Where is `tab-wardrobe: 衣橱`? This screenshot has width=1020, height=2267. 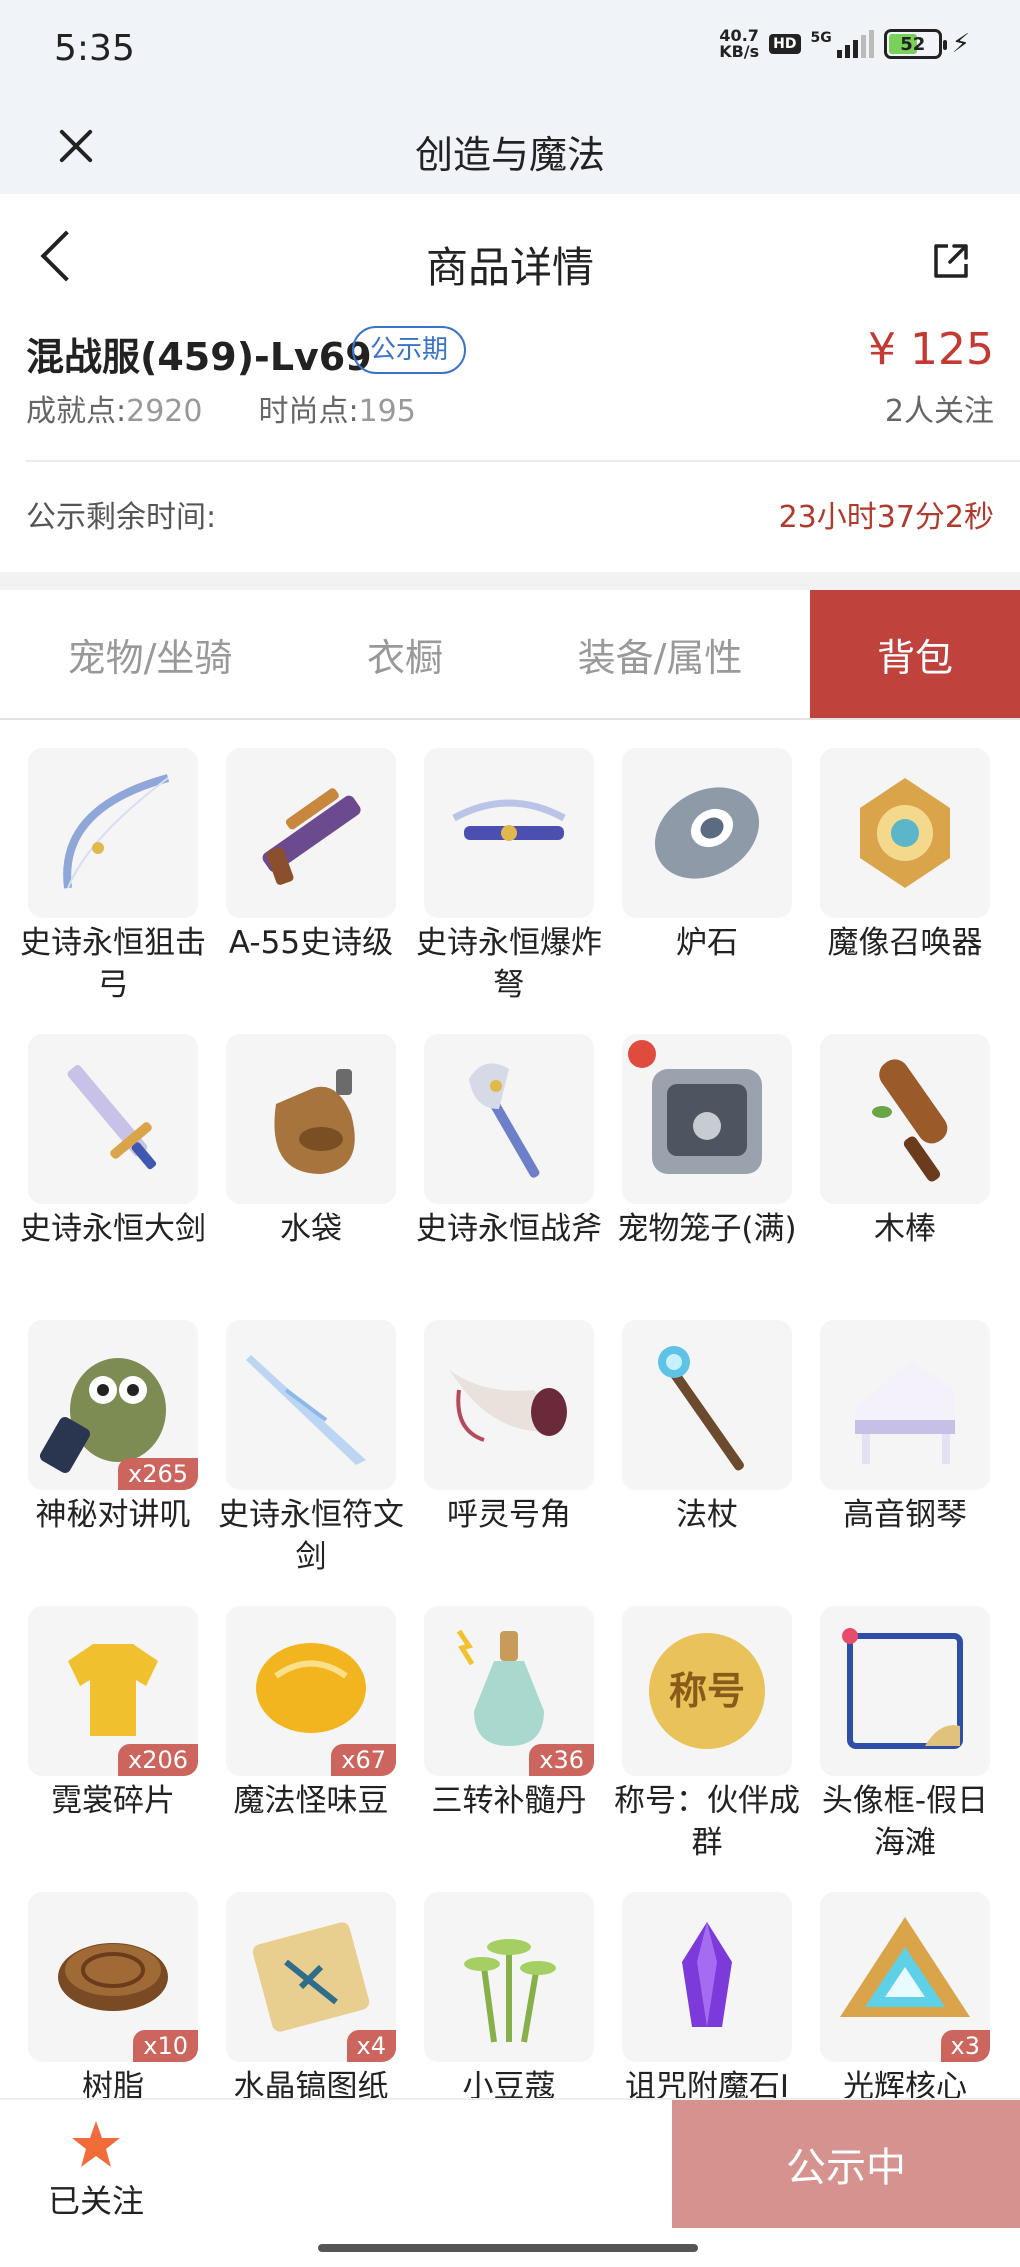 tab-wardrobe: 衣橱 is located at coordinates (405, 654).